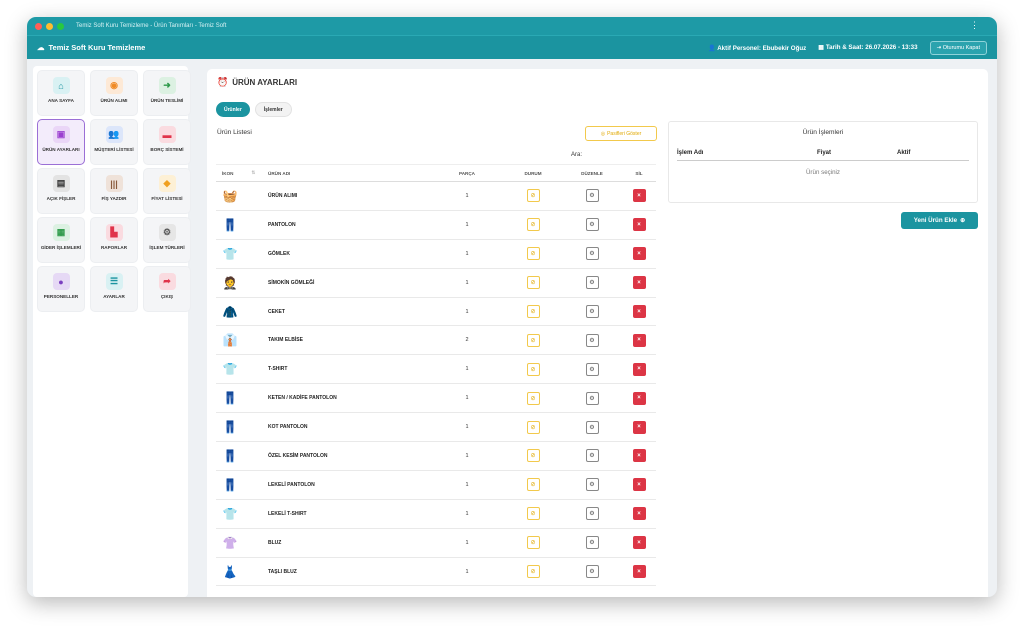 The height and width of the screenshot is (632, 1024). What do you see at coordinates (974, 25) in the screenshot?
I see `window-menu-icon: ⋮` at bounding box center [974, 25].